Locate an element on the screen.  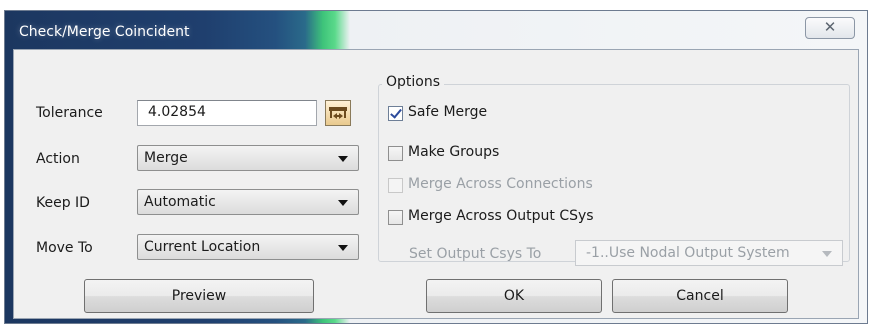
preview-button: Preview is located at coordinates (199, 296).